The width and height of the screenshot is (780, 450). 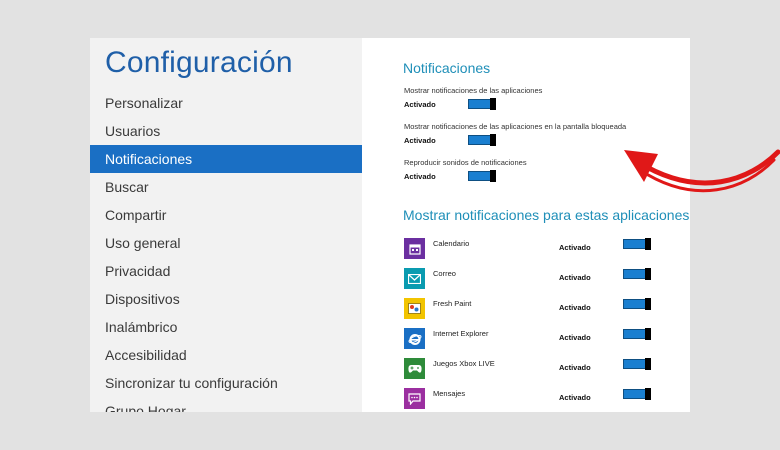 What do you see at coordinates (226, 355) in the screenshot?
I see `menu-item-accesibilidad: Accesibilidad` at bounding box center [226, 355].